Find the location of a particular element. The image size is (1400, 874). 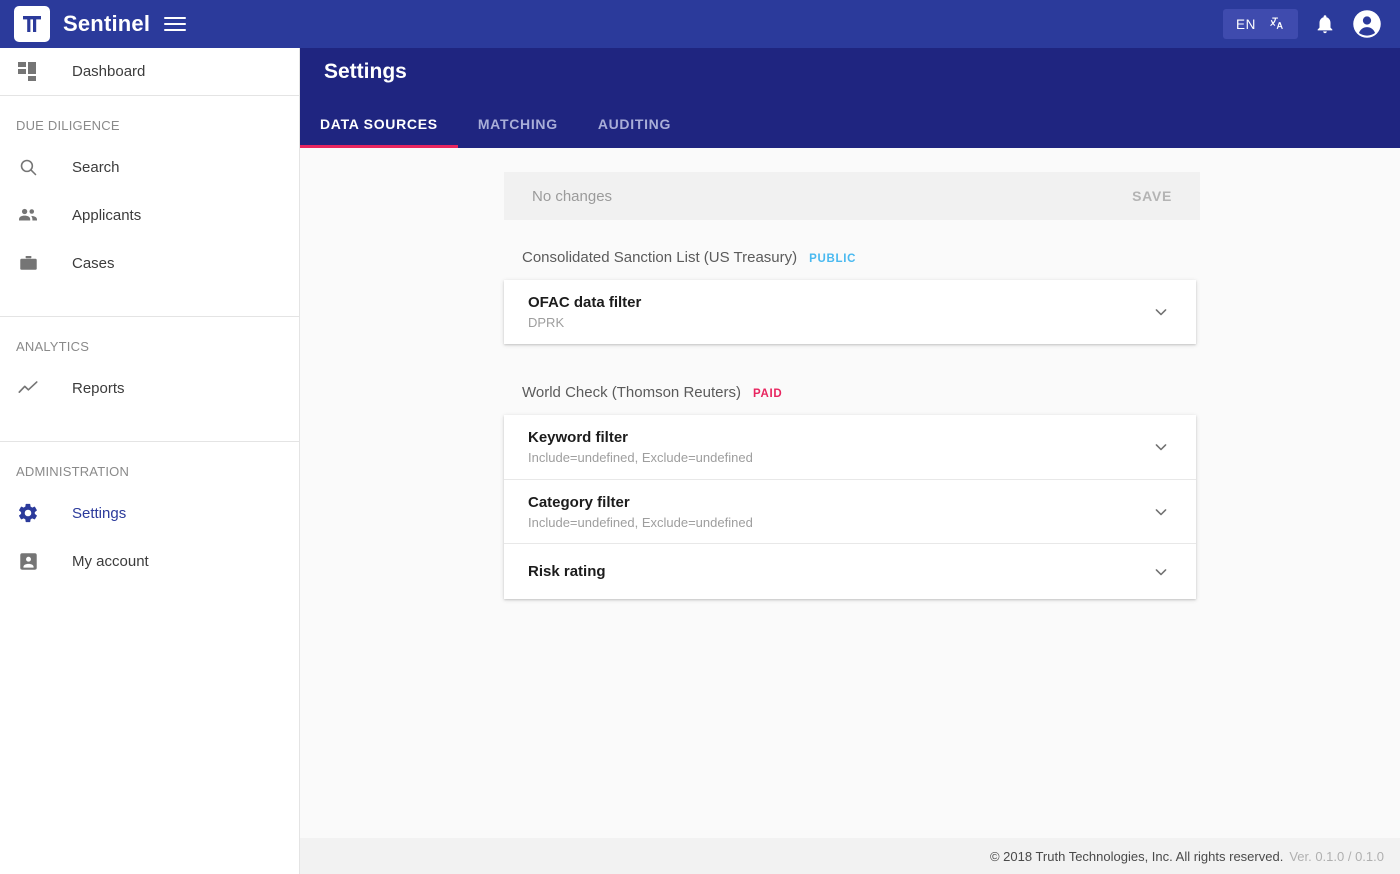

panel-title: Risk rating is located at coordinates (567, 571).